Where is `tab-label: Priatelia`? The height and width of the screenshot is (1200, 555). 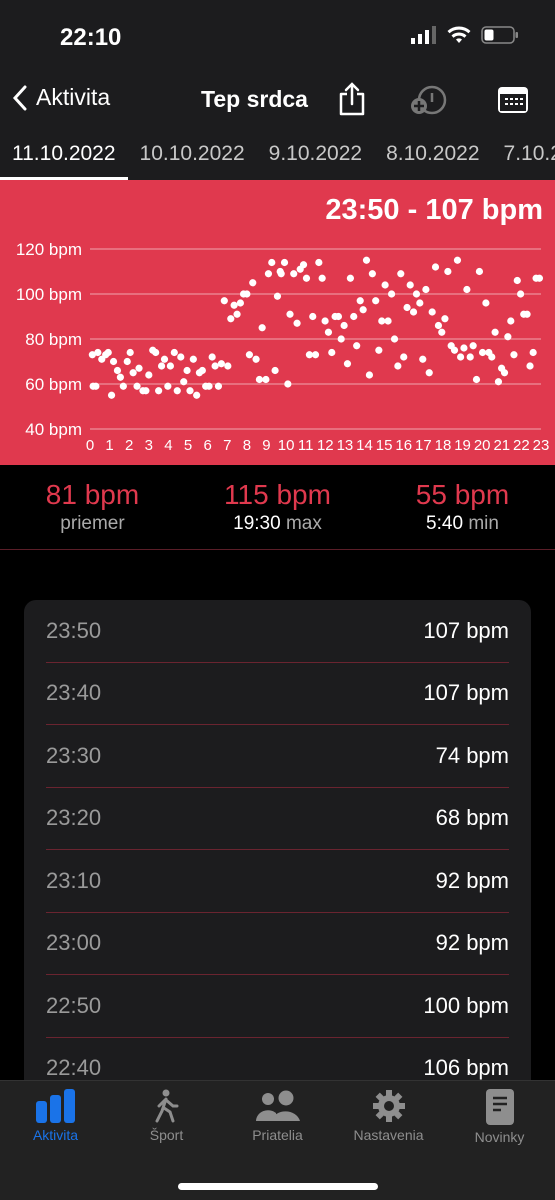 tab-label: Priatelia is located at coordinates (277, 1135).